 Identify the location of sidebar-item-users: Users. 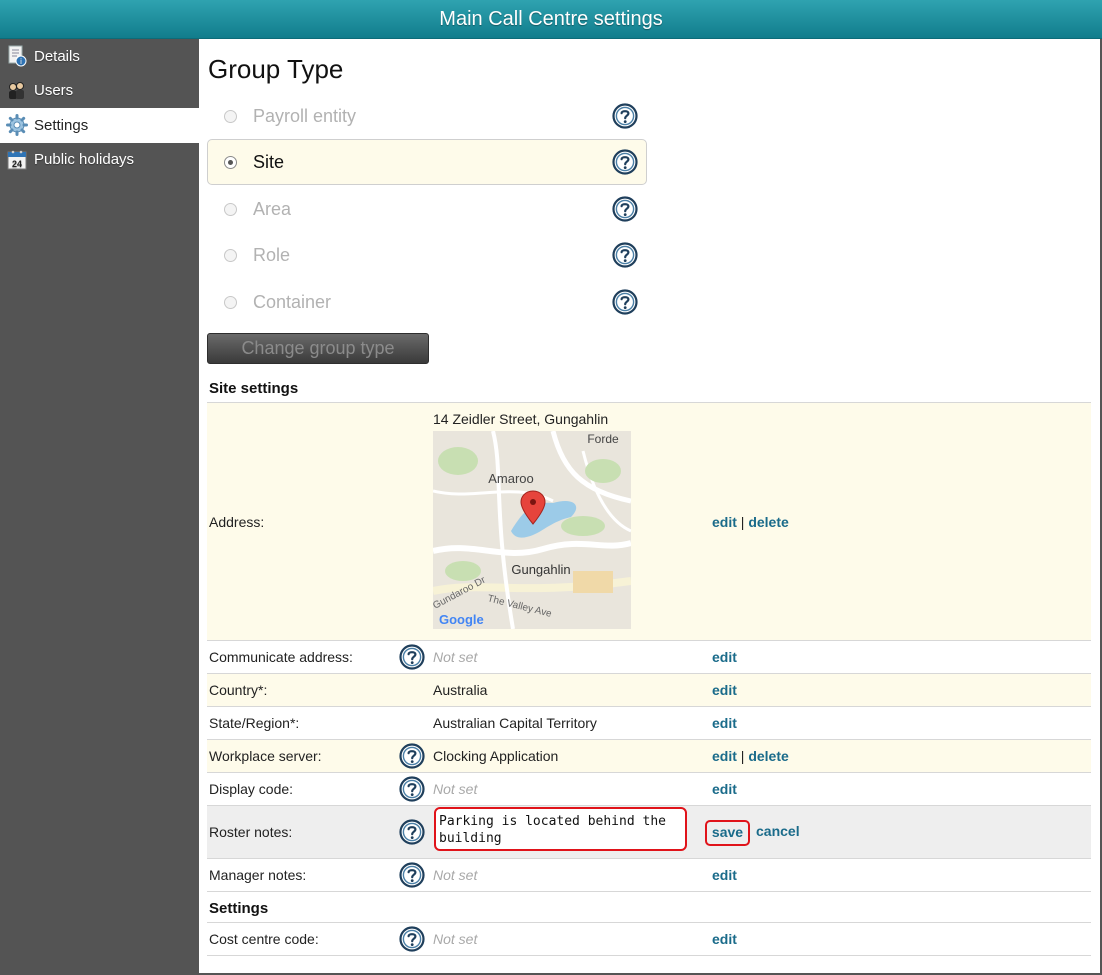
(99, 91).